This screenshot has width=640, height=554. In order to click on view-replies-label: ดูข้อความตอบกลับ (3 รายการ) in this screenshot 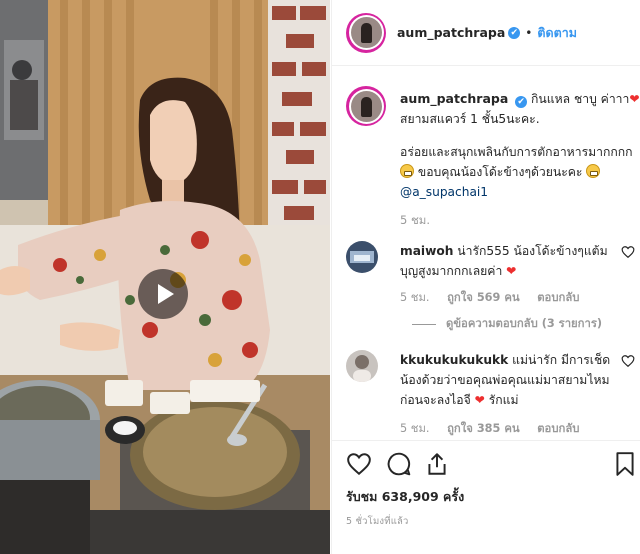, I will do `click(524, 323)`.